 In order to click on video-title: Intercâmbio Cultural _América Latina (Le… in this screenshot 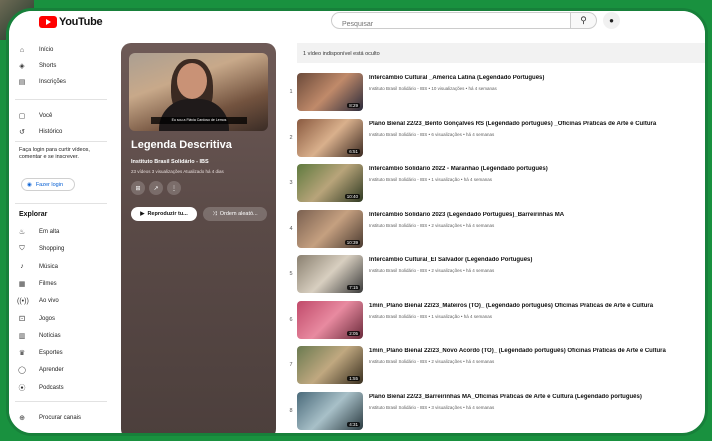, I will do `click(534, 78)`.